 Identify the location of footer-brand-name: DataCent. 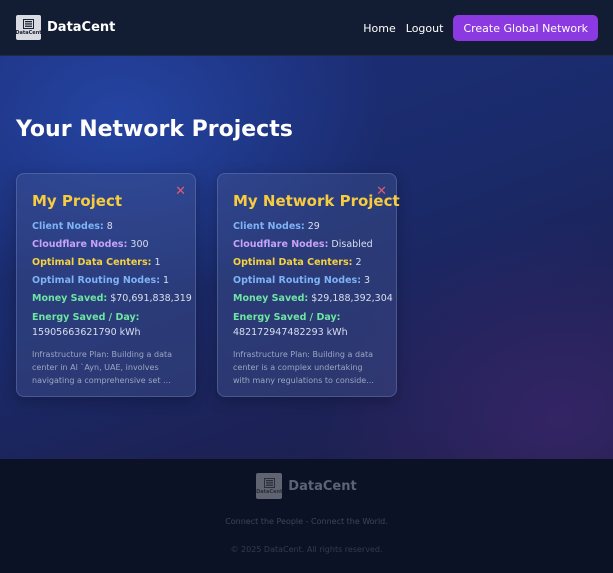
(322, 486).